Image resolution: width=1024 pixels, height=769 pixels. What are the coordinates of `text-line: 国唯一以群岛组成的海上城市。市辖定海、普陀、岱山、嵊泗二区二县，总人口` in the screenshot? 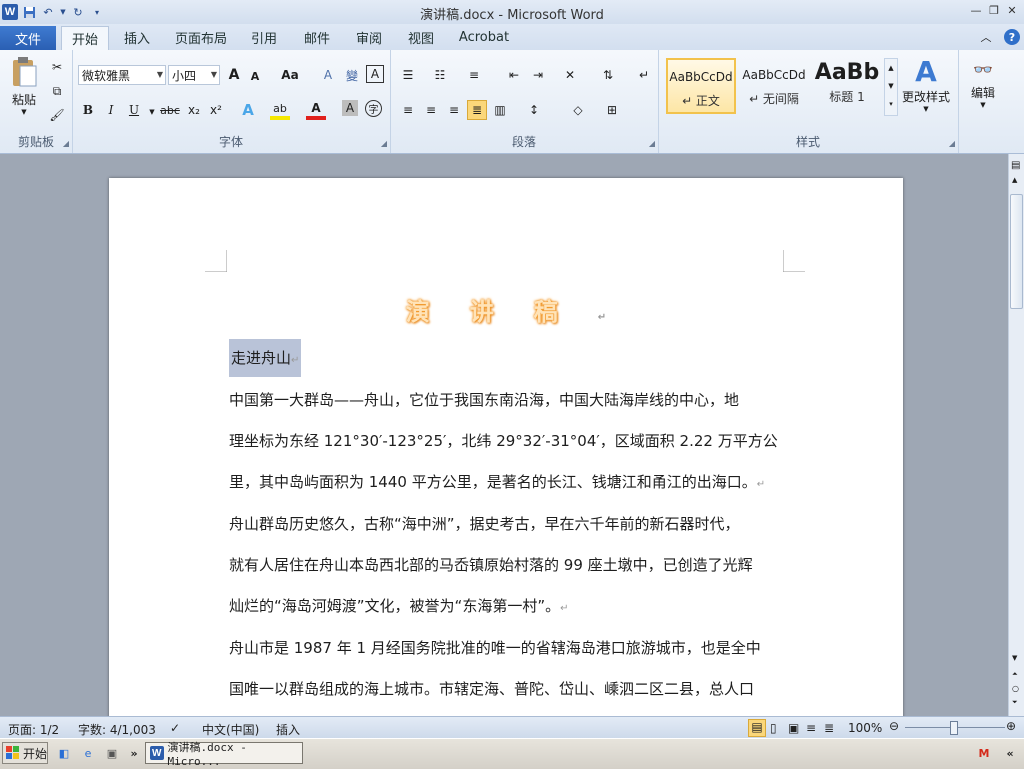 It's located at (492, 689).